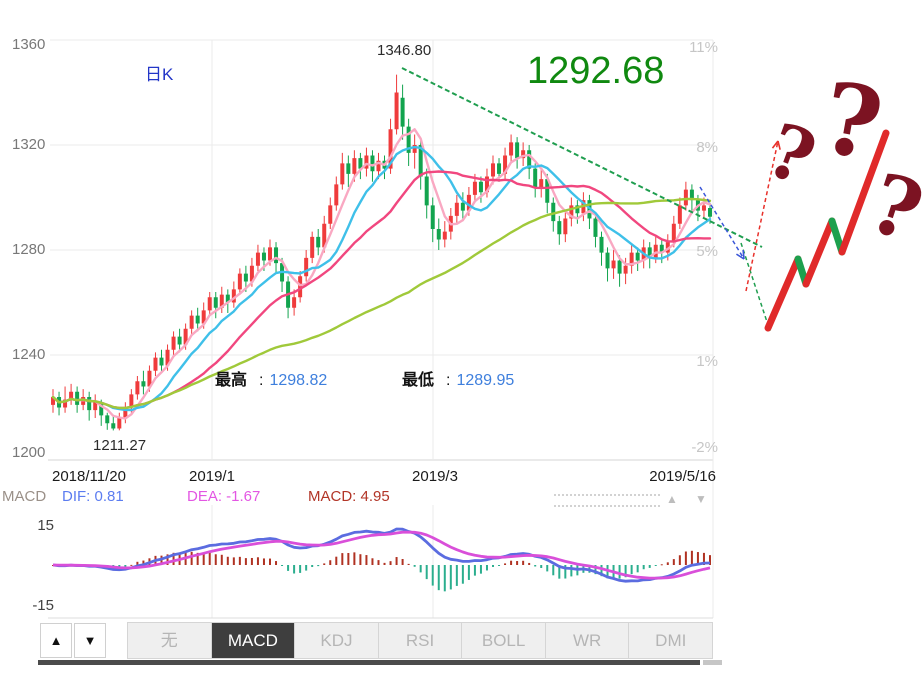 The image size is (924, 684). I want to click on price-tick: 1240, so click(29, 354).